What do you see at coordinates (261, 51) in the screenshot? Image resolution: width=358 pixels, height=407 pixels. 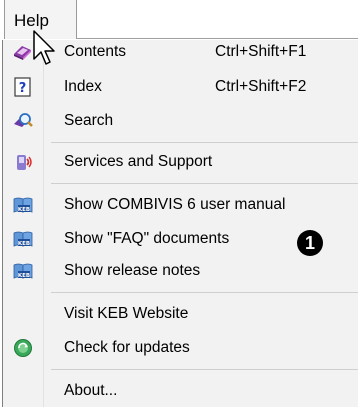 I see `menu-item-shortcut: Ctrl+Shift+F1` at bounding box center [261, 51].